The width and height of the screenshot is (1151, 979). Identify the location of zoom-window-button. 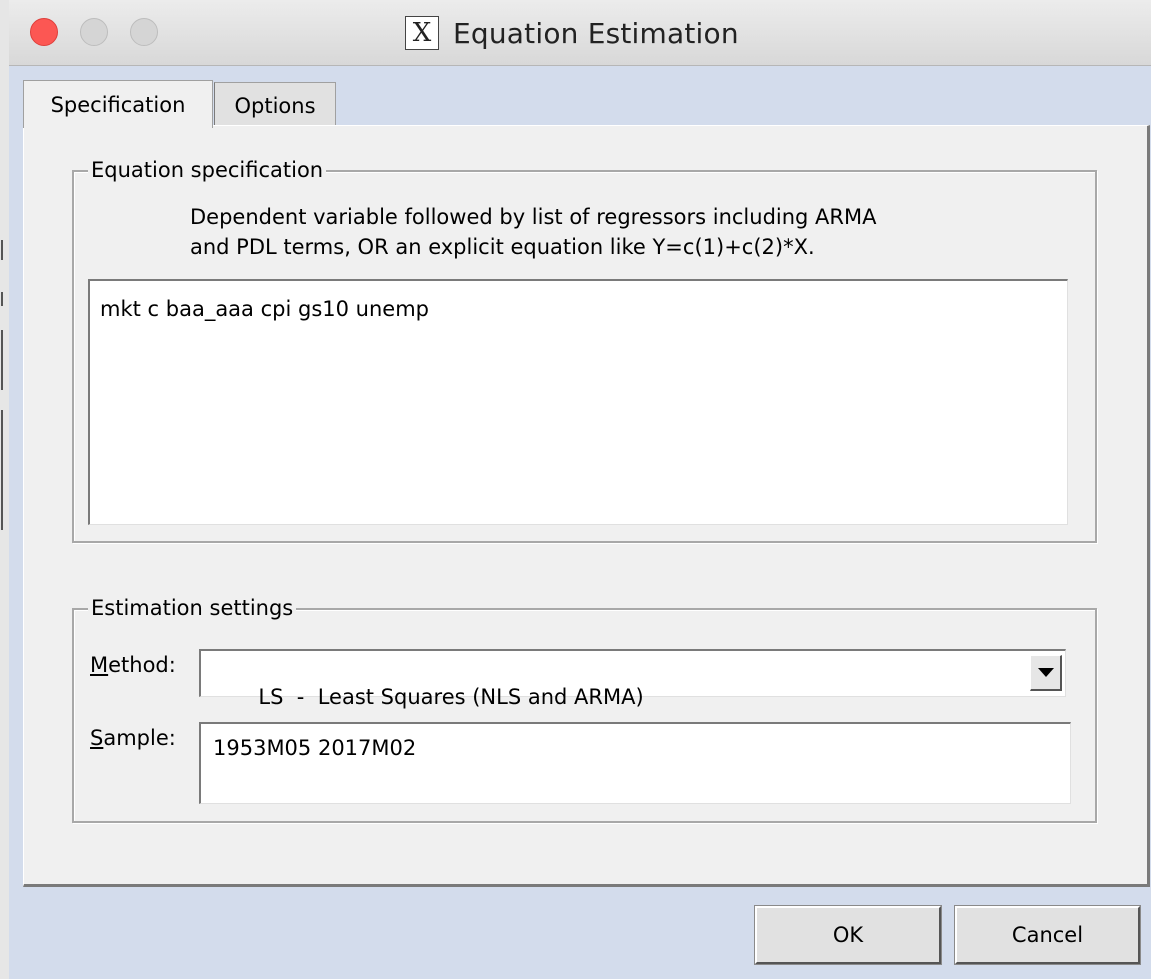
(144, 32).